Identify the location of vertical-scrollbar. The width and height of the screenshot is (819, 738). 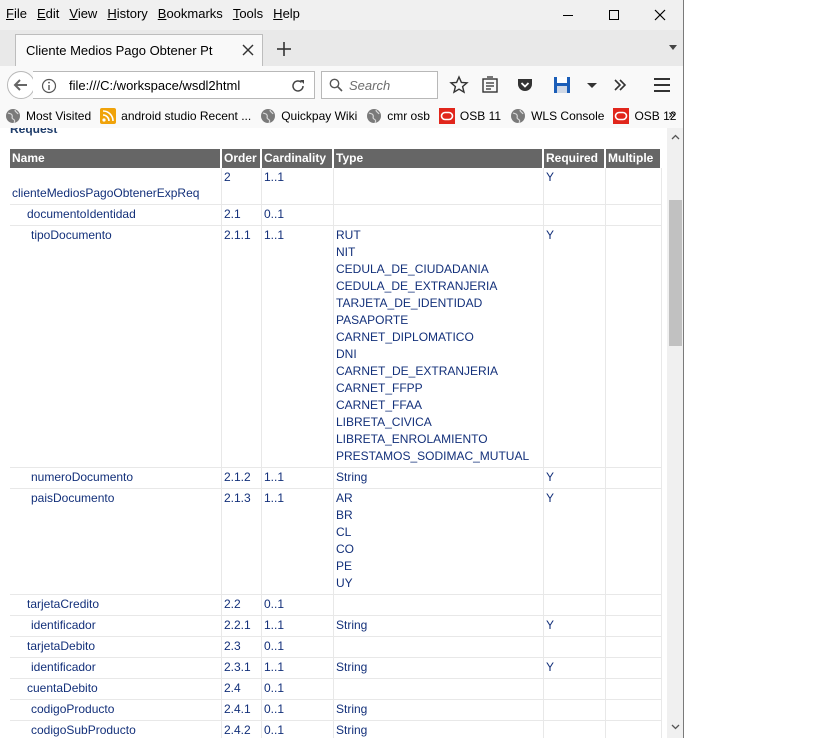
(675, 433).